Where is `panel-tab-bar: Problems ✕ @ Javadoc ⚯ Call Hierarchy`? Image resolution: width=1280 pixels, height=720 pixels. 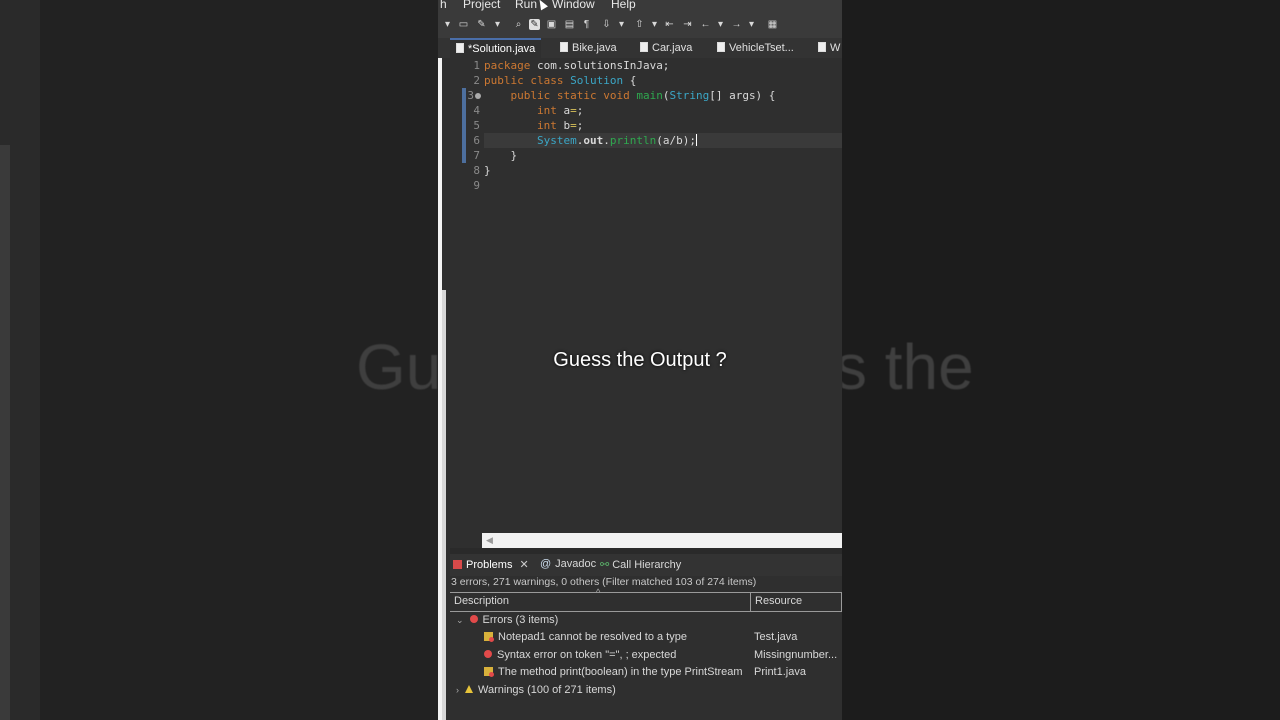 panel-tab-bar: Problems ✕ @ Javadoc ⚯ Call Hierarchy is located at coordinates (646, 565).